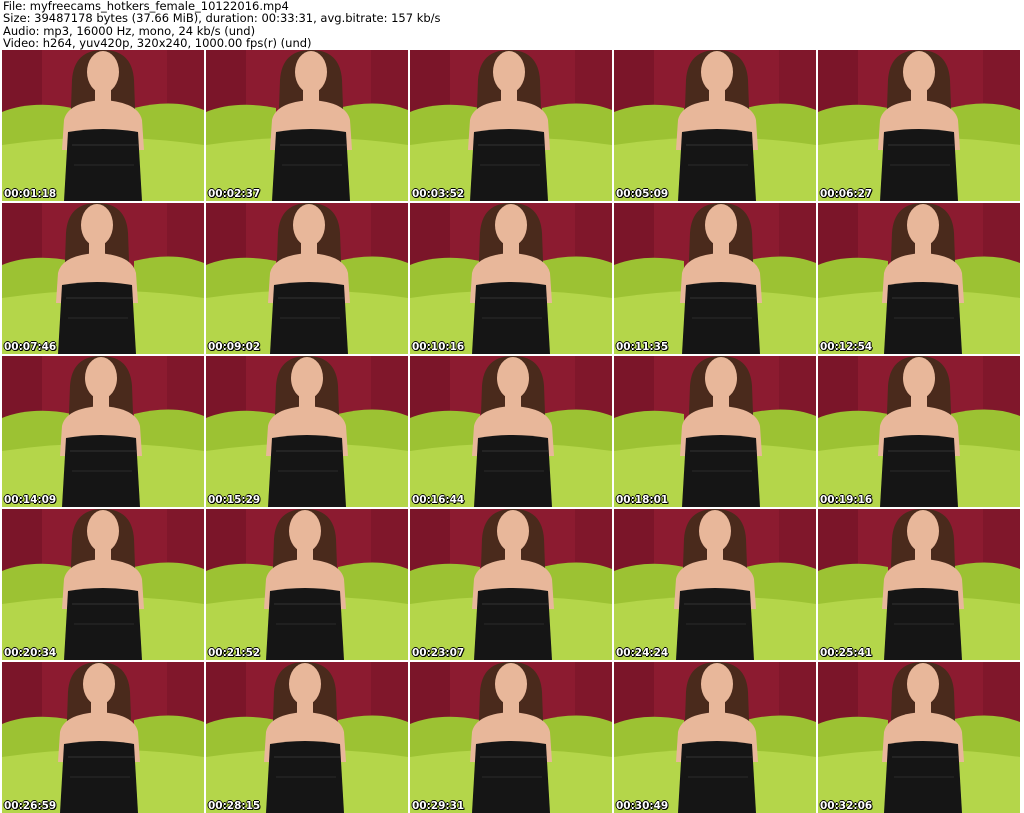 This screenshot has width=1024, height=813. What do you see at coordinates (642, 653) in the screenshot?
I see `thumbnail-timestamp: 00:24:24` at bounding box center [642, 653].